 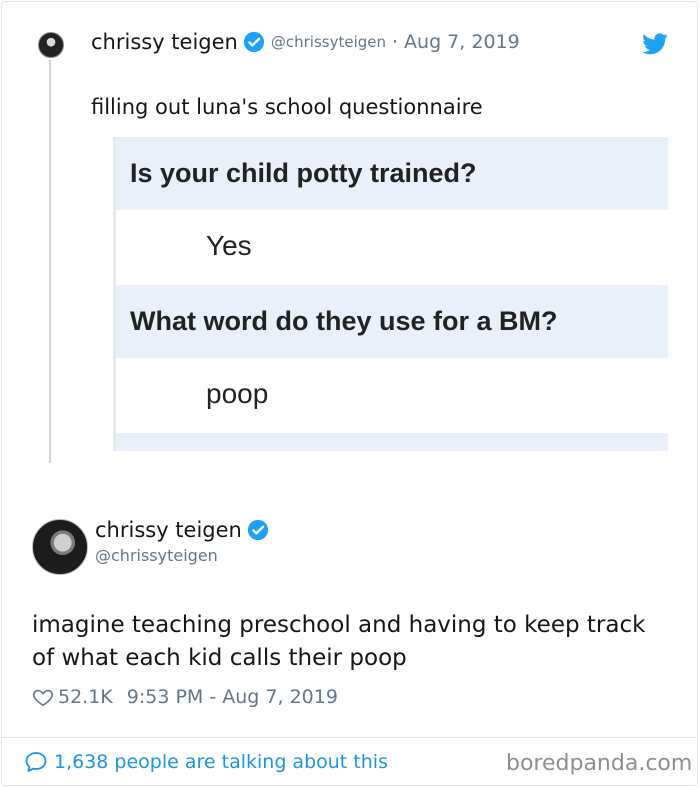 What do you see at coordinates (232, 697) in the screenshot?
I see `tweet-timestamp: 9:53 PM - Aug 7, 2019` at bounding box center [232, 697].